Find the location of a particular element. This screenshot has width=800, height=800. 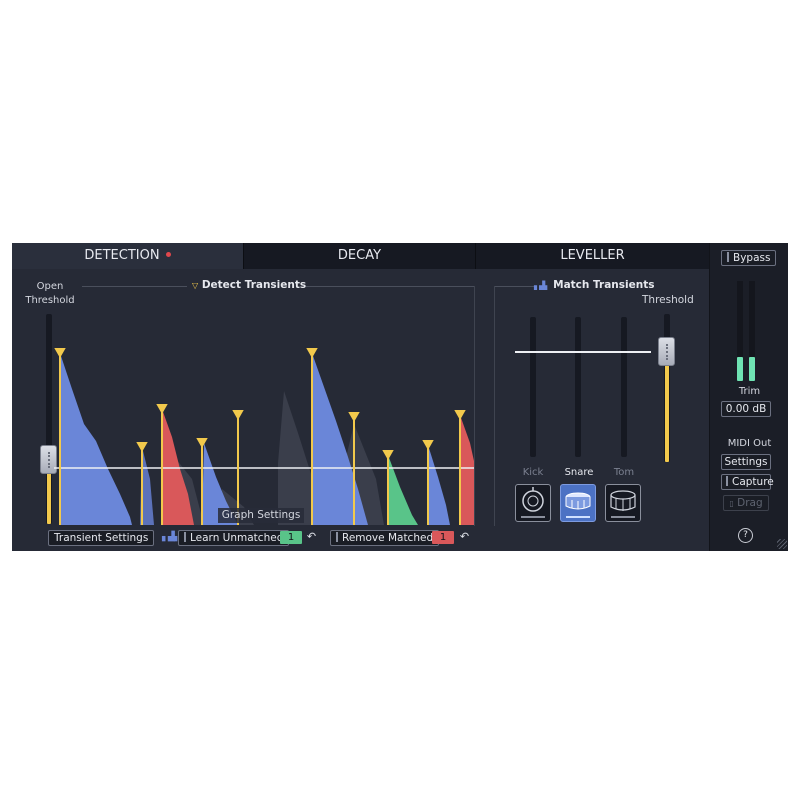

open-threshold-label-line1: Open is located at coordinates (50, 286).